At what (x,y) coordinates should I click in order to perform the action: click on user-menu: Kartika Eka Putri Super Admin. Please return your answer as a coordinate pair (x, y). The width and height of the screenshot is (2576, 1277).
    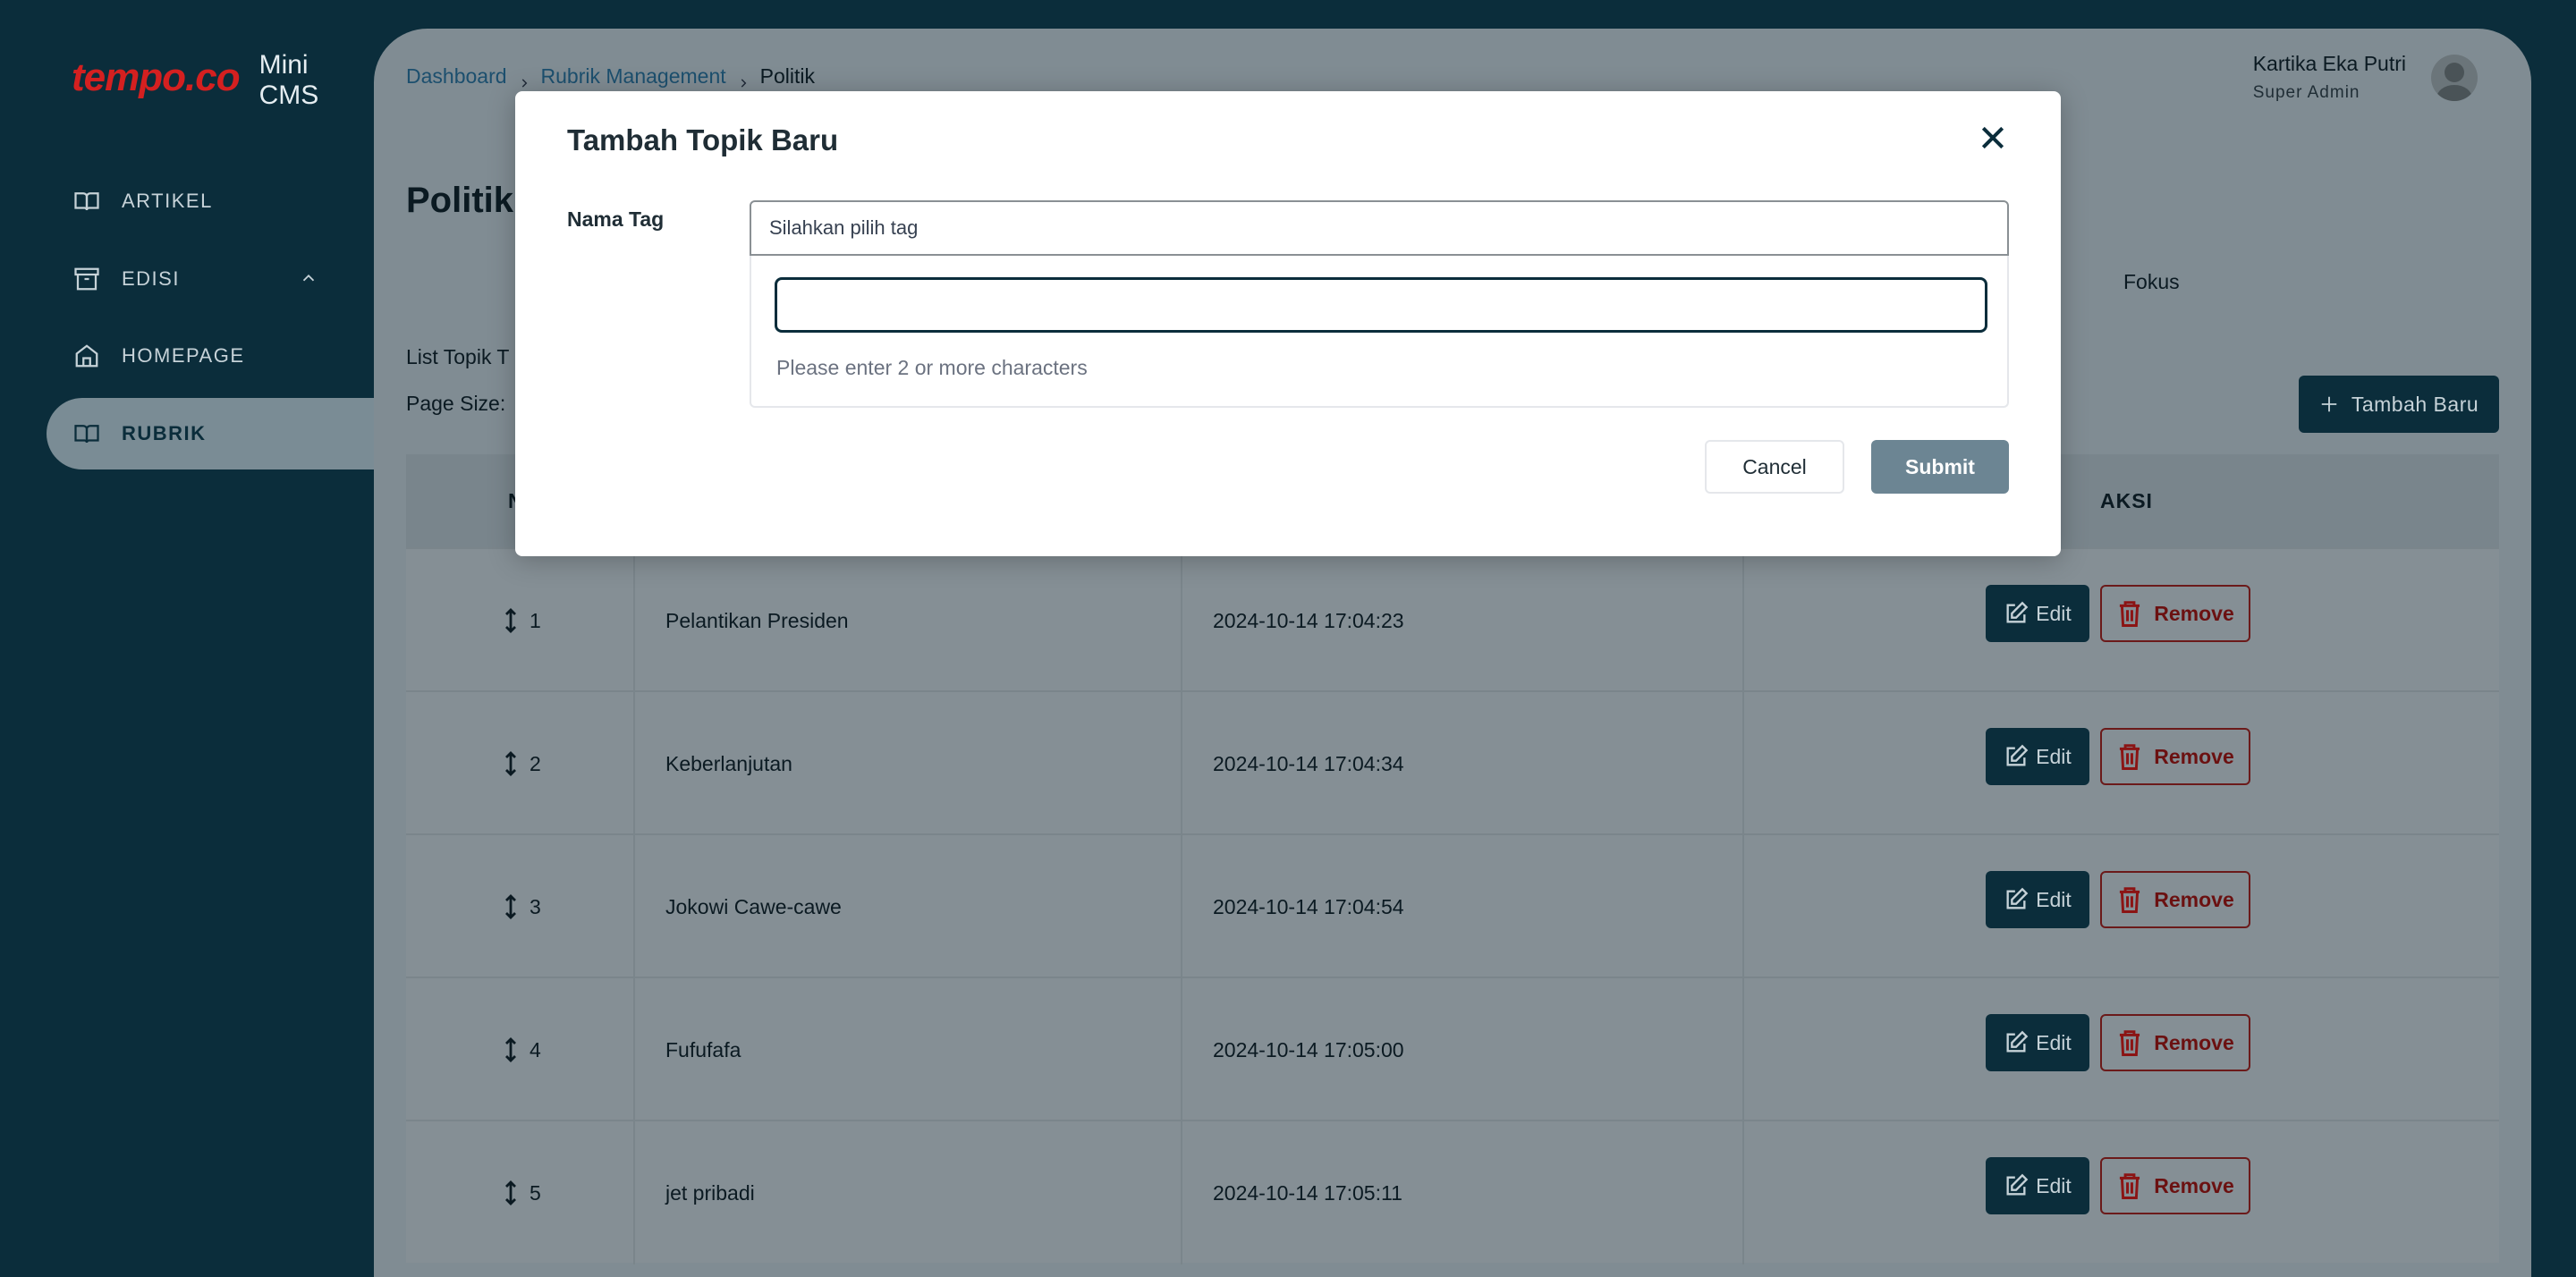
    Looking at the image, I should click on (2365, 77).